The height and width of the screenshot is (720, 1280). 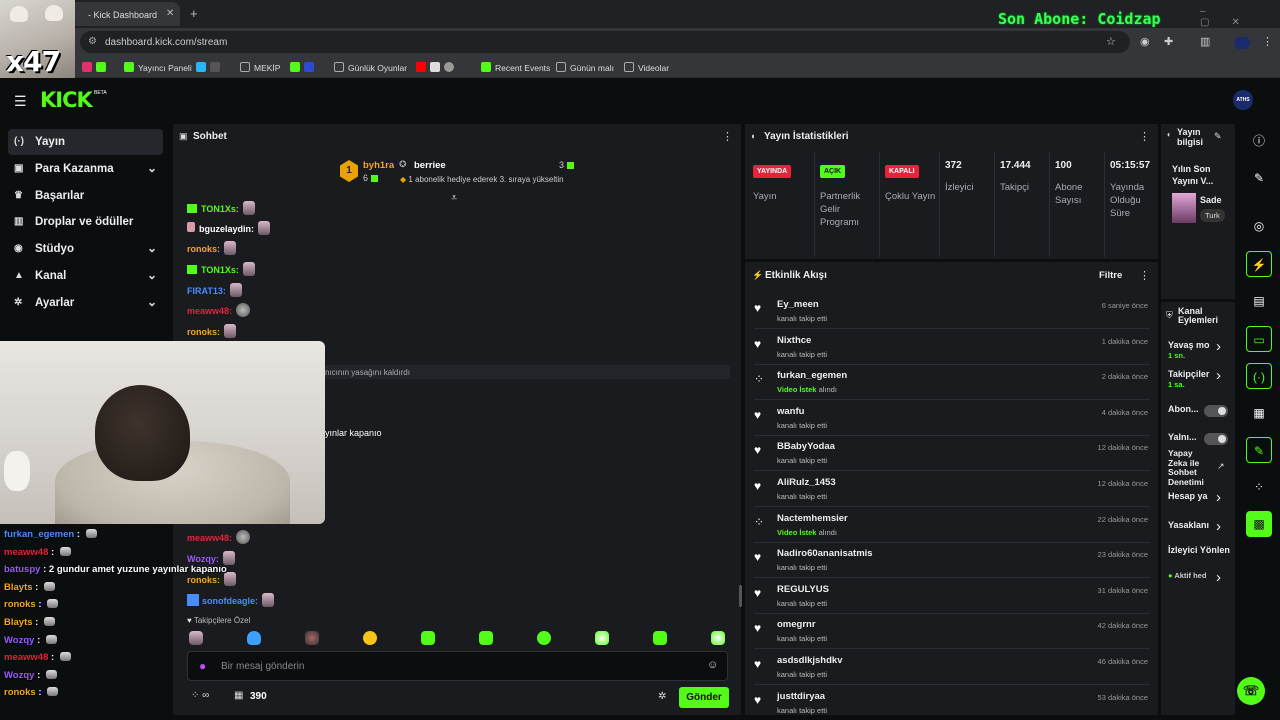 What do you see at coordinates (206, 291) in the screenshot?
I see `chat-username: FIRAT13:` at bounding box center [206, 291].